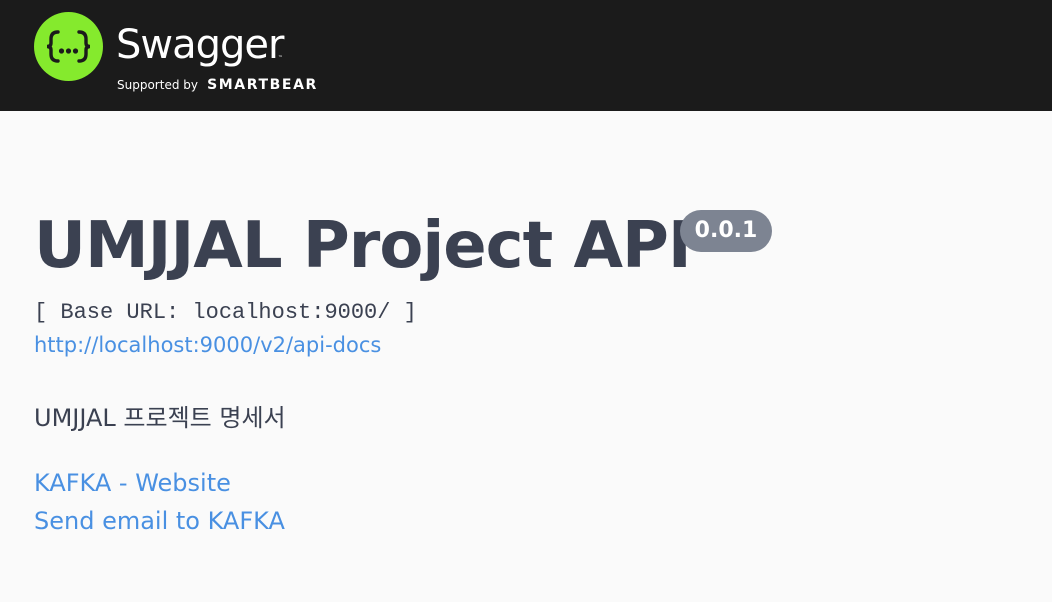  What do you see at coordinates (225, 312) in the screenshot?
I see `base-url: [ Base URL: localhost:9000/ ]` at bounding box center [225, 312].